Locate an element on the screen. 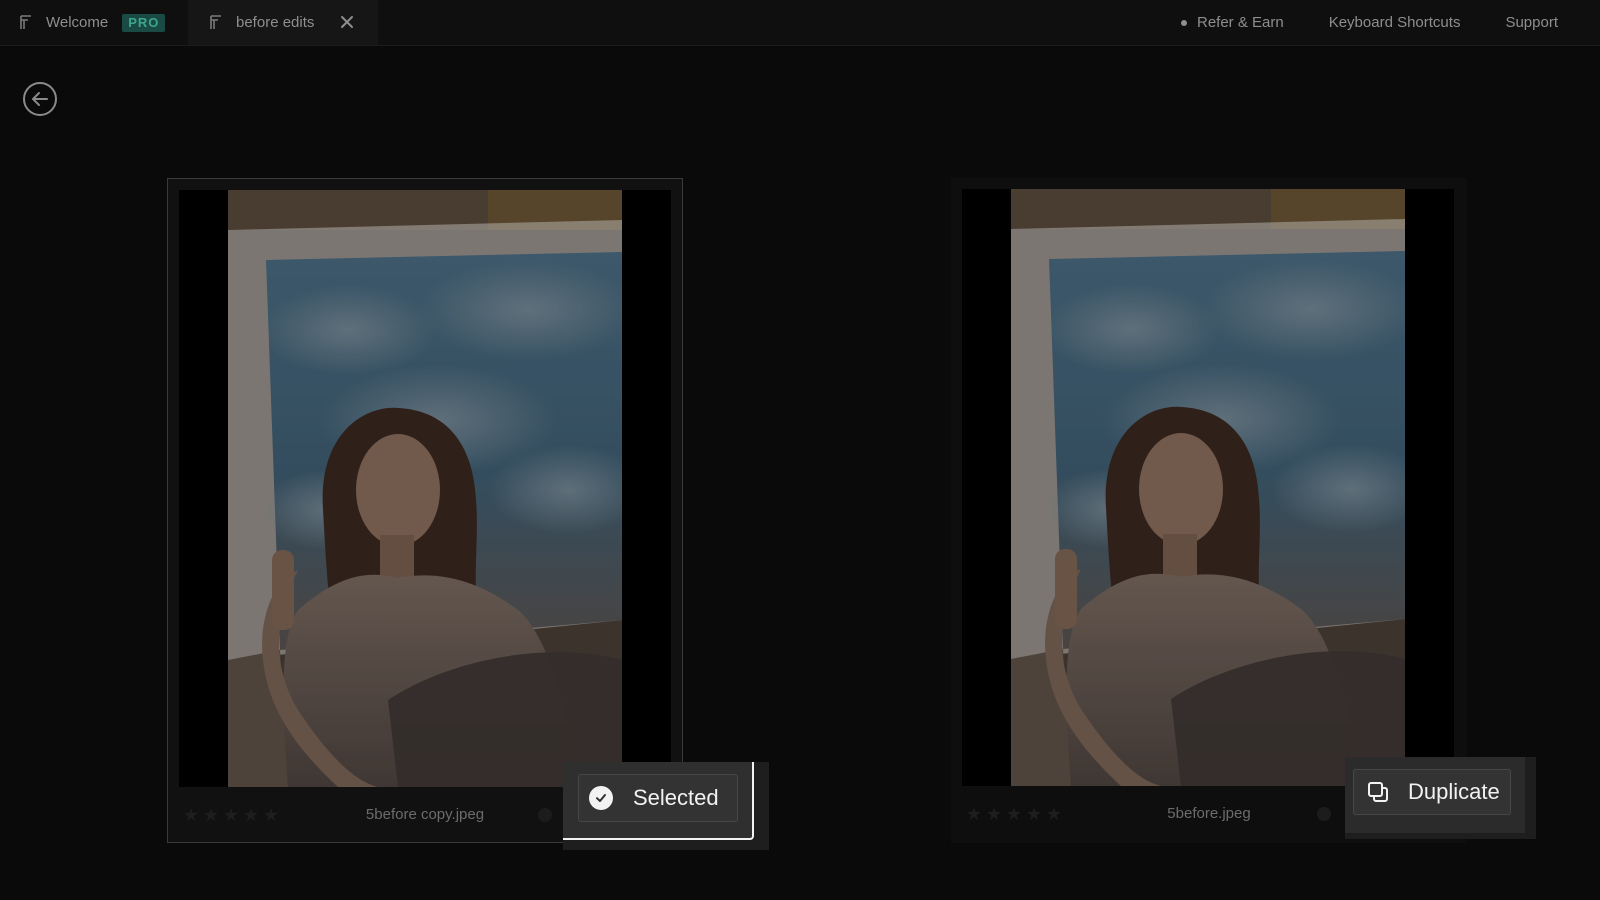  arrow-left-circle-icon is located at coordinates (40, 99).